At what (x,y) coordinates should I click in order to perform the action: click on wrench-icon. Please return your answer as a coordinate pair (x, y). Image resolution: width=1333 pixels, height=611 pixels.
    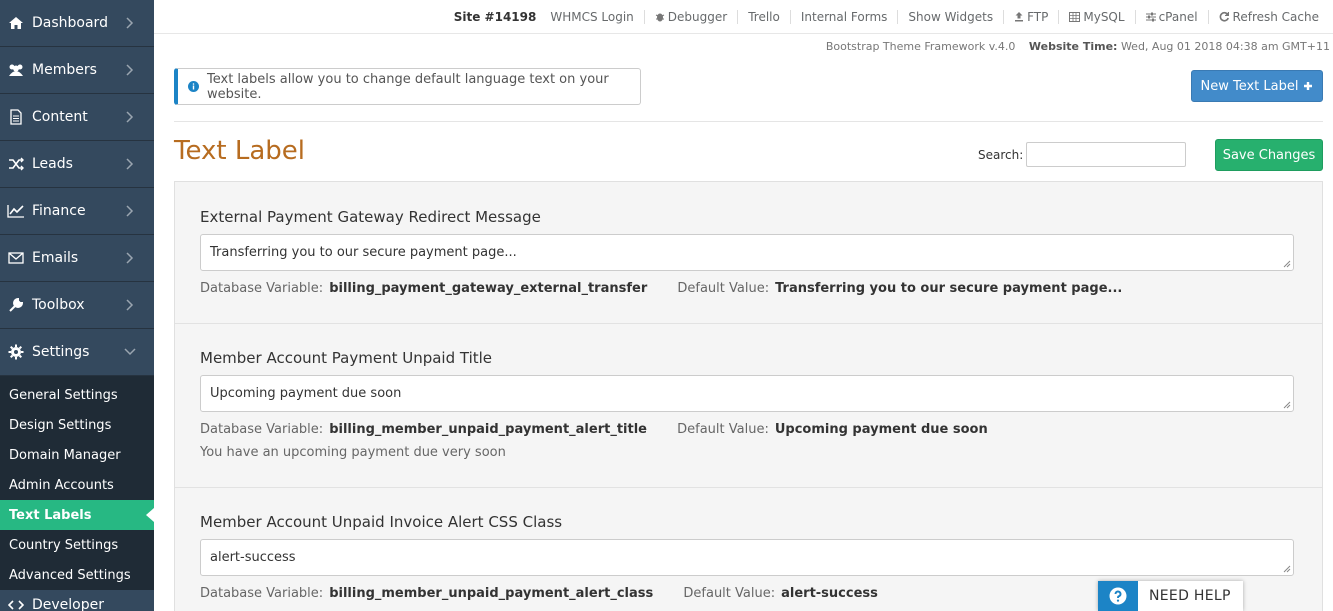
    Looking at the image, I should click on (16, 305).